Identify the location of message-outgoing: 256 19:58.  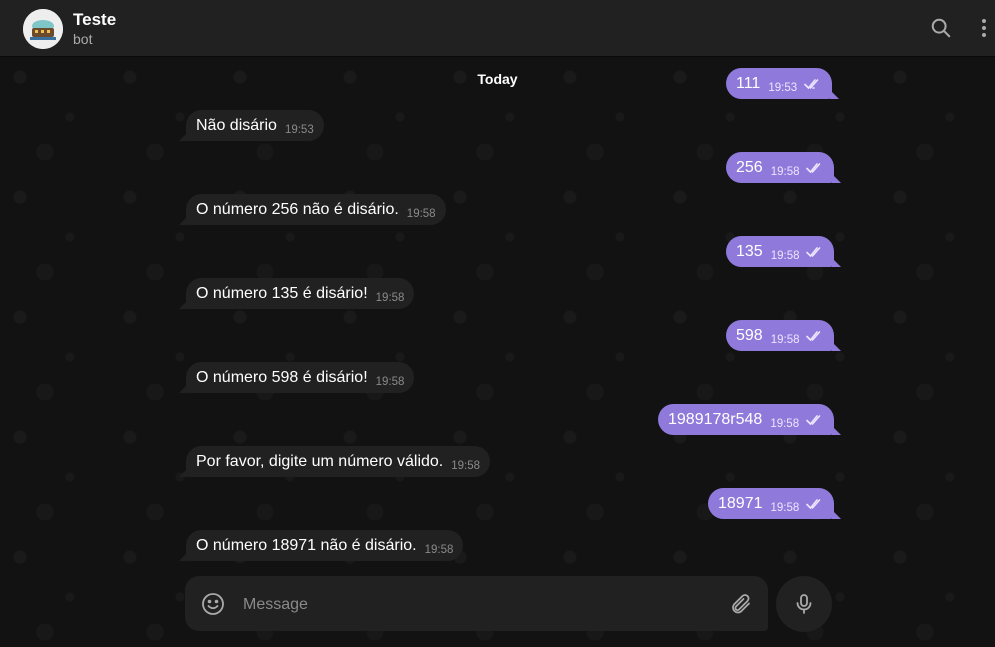
(783, 168).